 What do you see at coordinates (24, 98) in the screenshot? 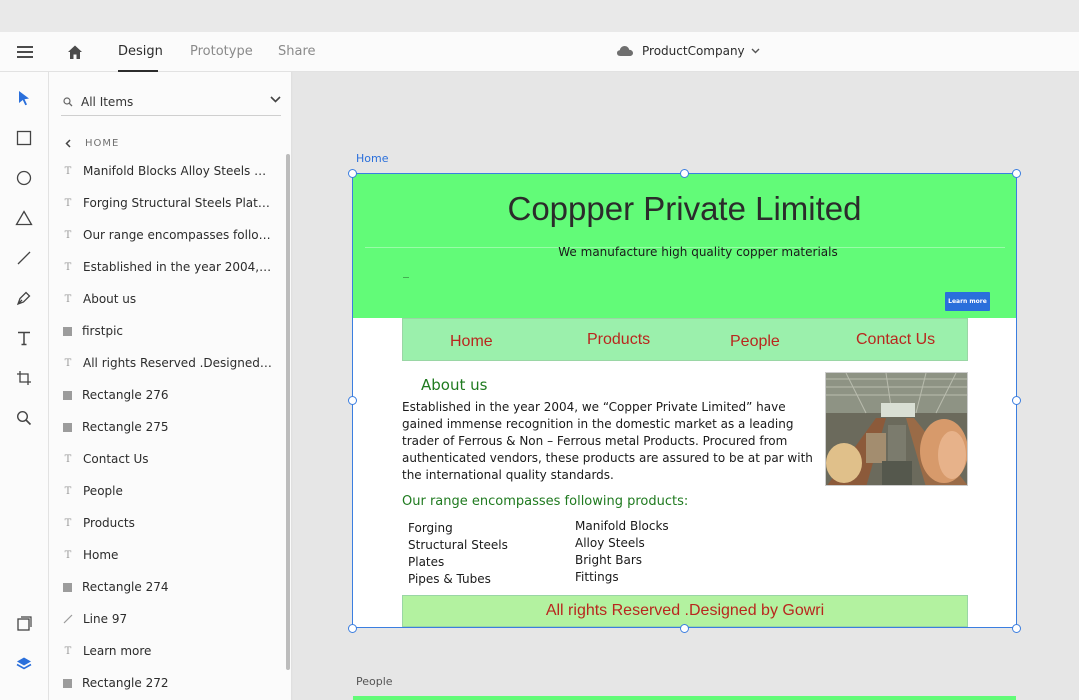
I see `select-tool-icon` at bounding box center [24, 98].